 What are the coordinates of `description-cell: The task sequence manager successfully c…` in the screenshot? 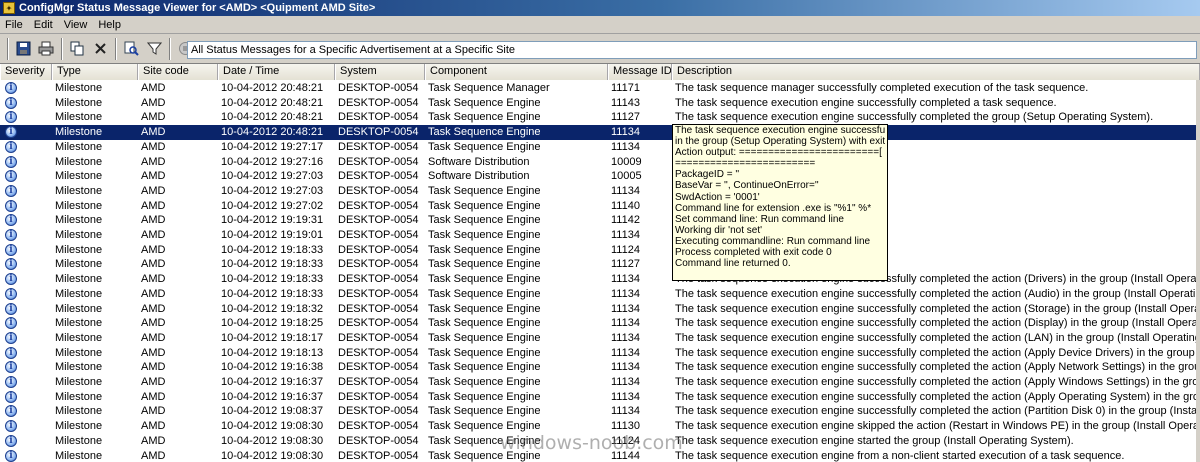 It's located at (882, 88).